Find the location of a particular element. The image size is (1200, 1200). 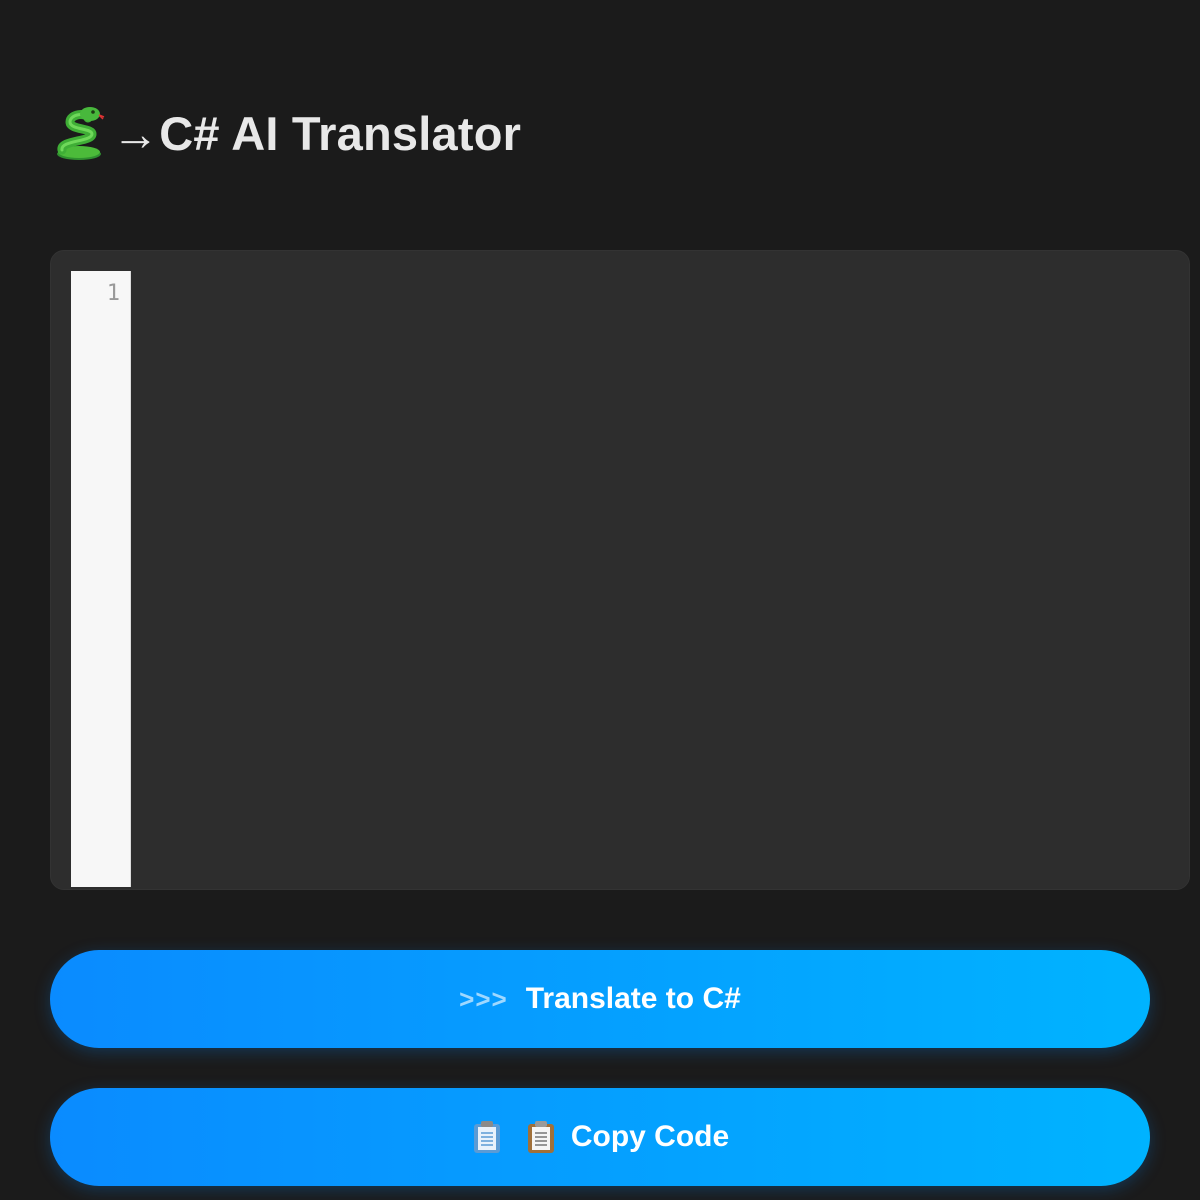

translate-prefix: >>> is located at coordinates (483, 998).